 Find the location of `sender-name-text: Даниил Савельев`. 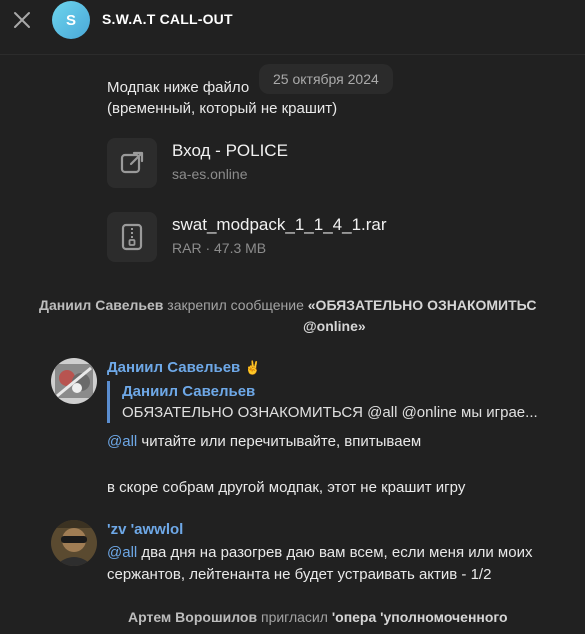

sender-name-text: Даниил Савельев is located at coordinates (174, 367).